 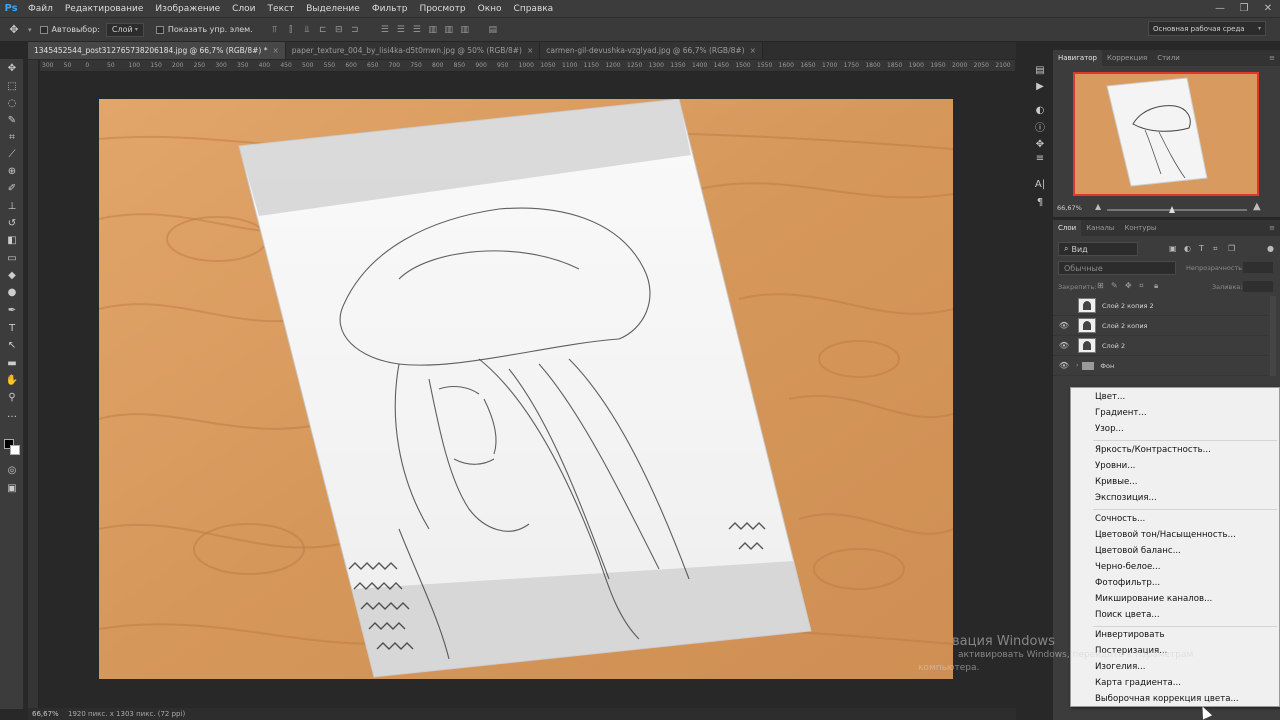 What do you see at coordinates (1160, 366) in the screenshot?
I see `layer-group-row: 👁︎ › Фон` at bounding box center [1160, 366].